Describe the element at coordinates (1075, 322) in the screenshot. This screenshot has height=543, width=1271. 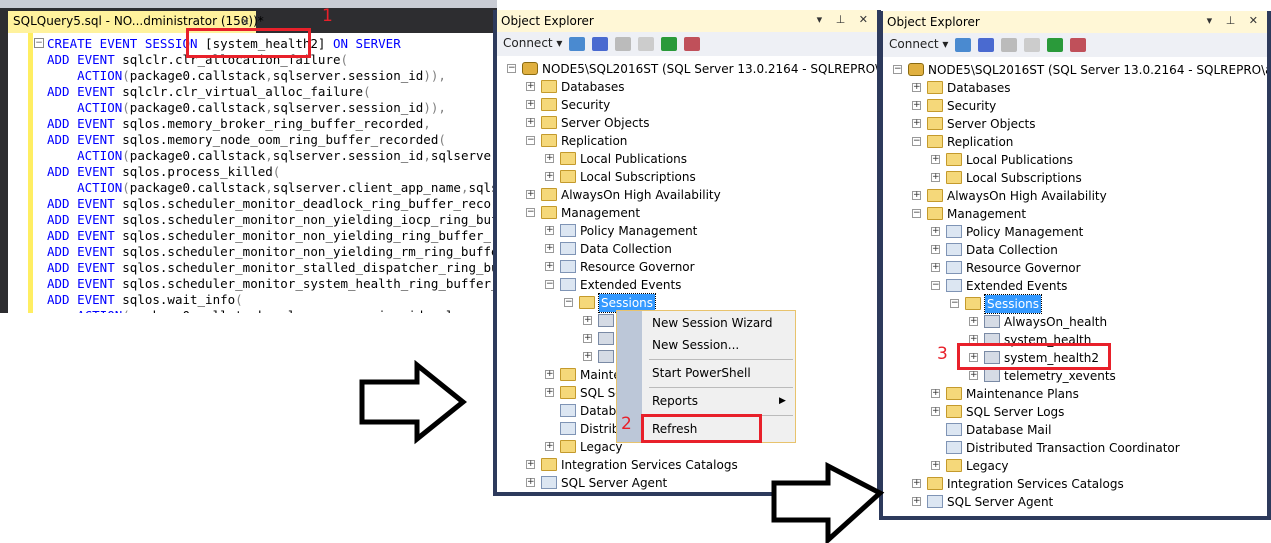
I see `tree-node: + AlwaysOn_health` at that location.